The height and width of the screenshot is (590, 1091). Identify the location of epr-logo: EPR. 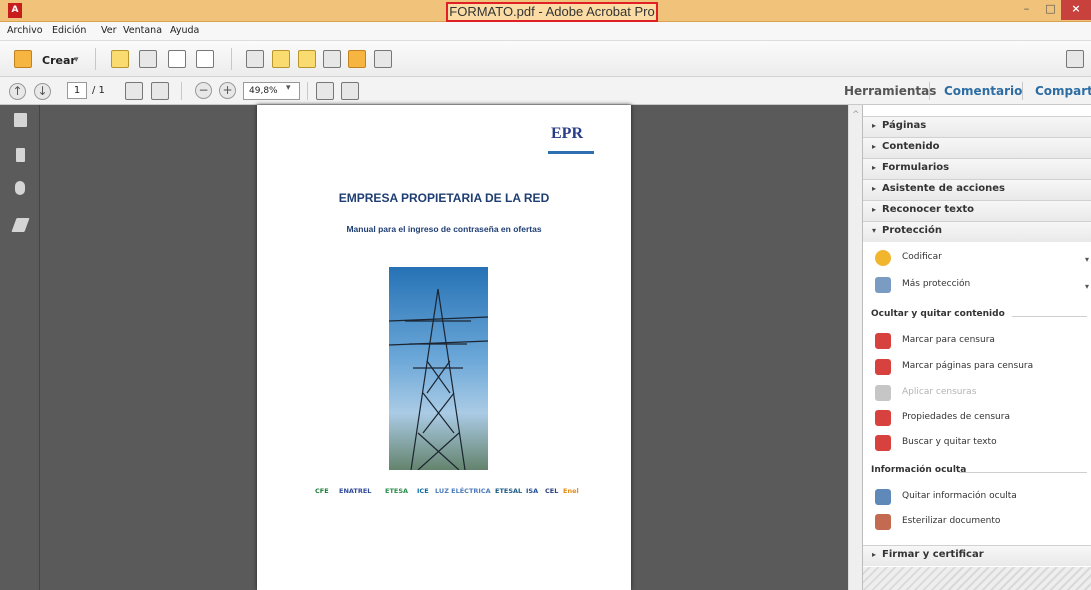
(572, 144).